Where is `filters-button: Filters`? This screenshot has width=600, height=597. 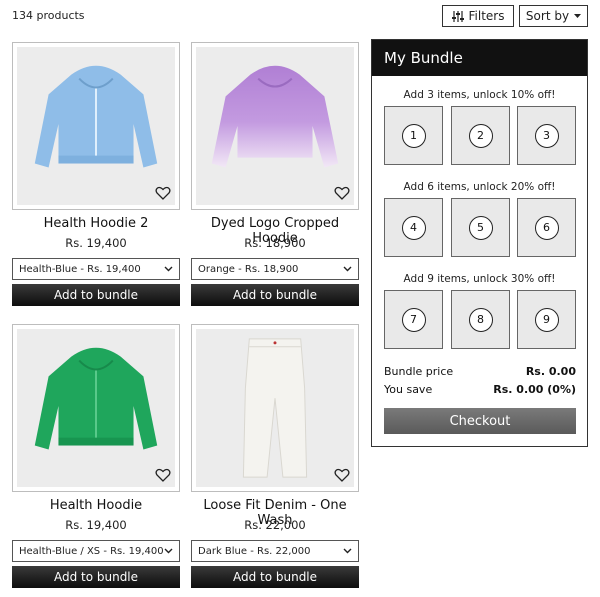 filters-button: Filters is located at coordinates (478, 16).